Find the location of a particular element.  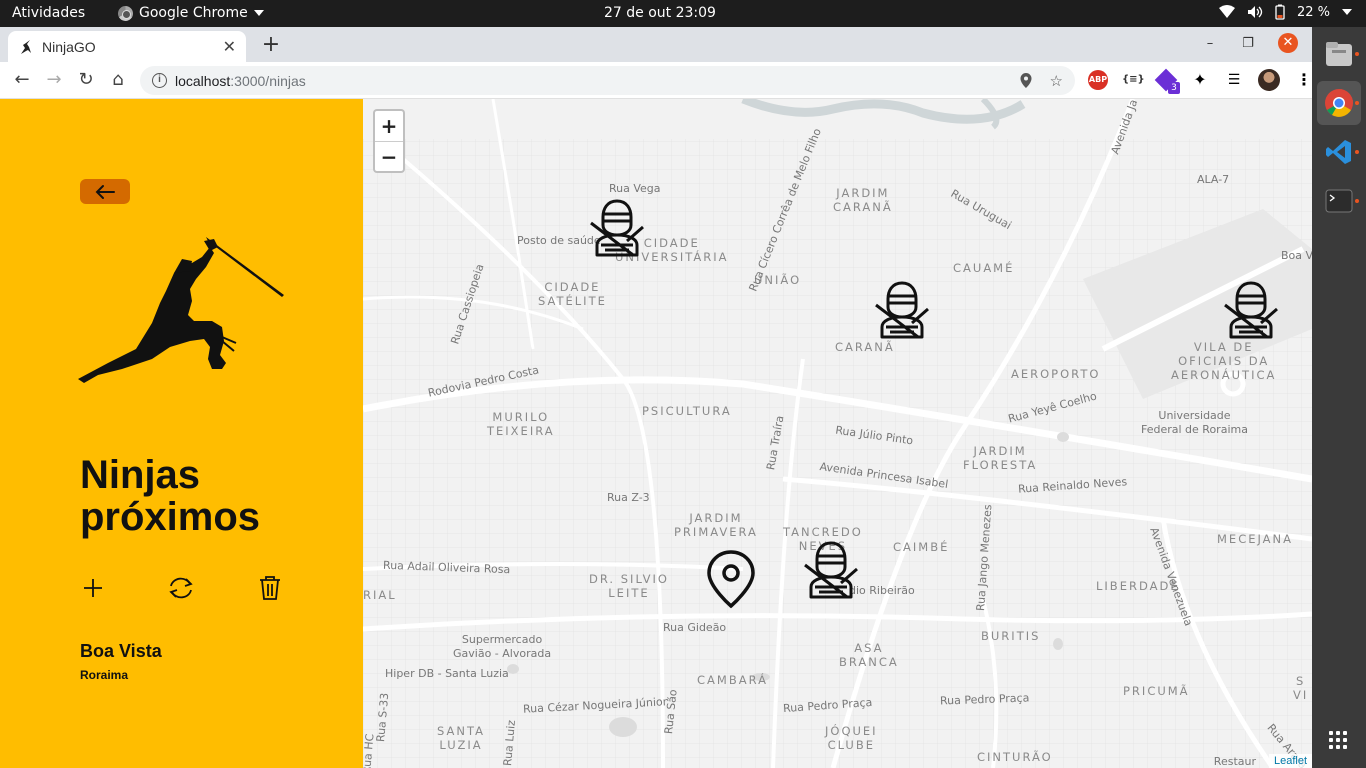

zoom-control: + − is located at coordinates (389, 141).